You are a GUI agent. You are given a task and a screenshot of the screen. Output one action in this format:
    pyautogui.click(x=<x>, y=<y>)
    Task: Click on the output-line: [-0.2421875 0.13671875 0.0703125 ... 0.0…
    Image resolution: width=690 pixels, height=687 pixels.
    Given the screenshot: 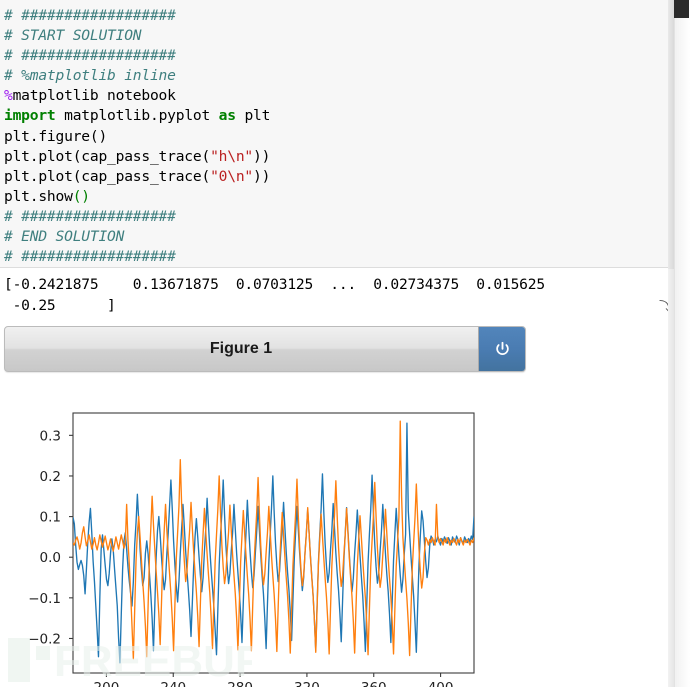 What is the action you would take?
    pyautogui.click(x=274, y=284)
    